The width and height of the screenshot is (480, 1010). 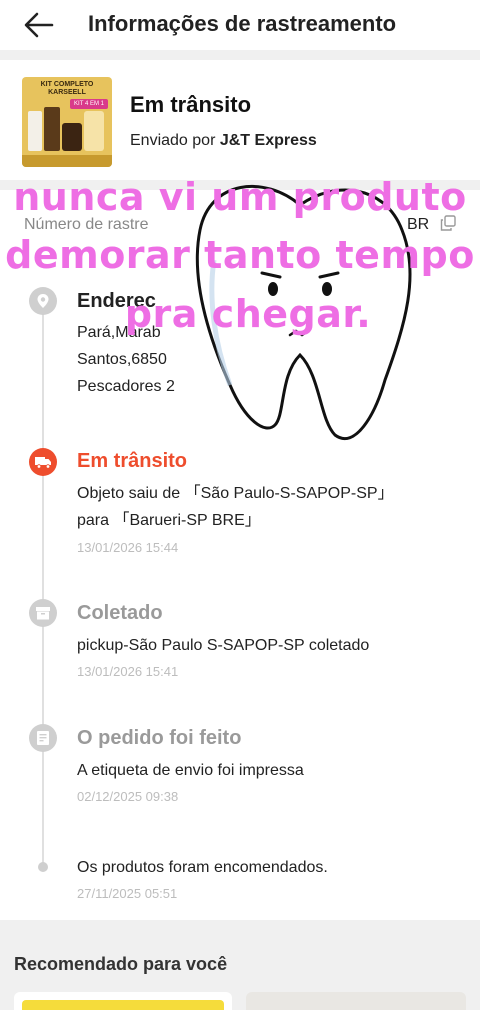 I want to click on event-timestamp: 13/01/2026 15:44, so click(x=128, y=547).